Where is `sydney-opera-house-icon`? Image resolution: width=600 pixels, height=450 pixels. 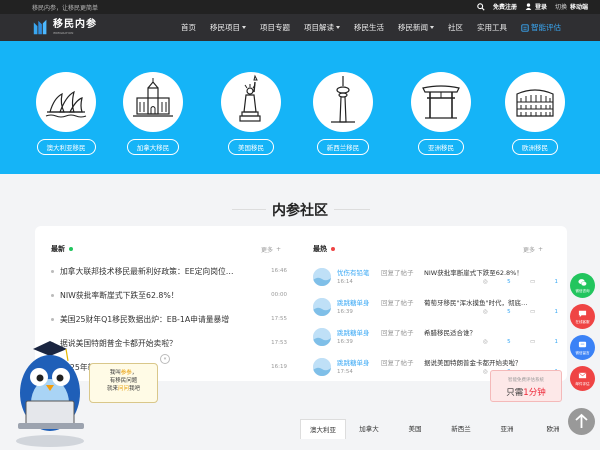 sydney-opera-house-icon is located at coordinates (66, 104).